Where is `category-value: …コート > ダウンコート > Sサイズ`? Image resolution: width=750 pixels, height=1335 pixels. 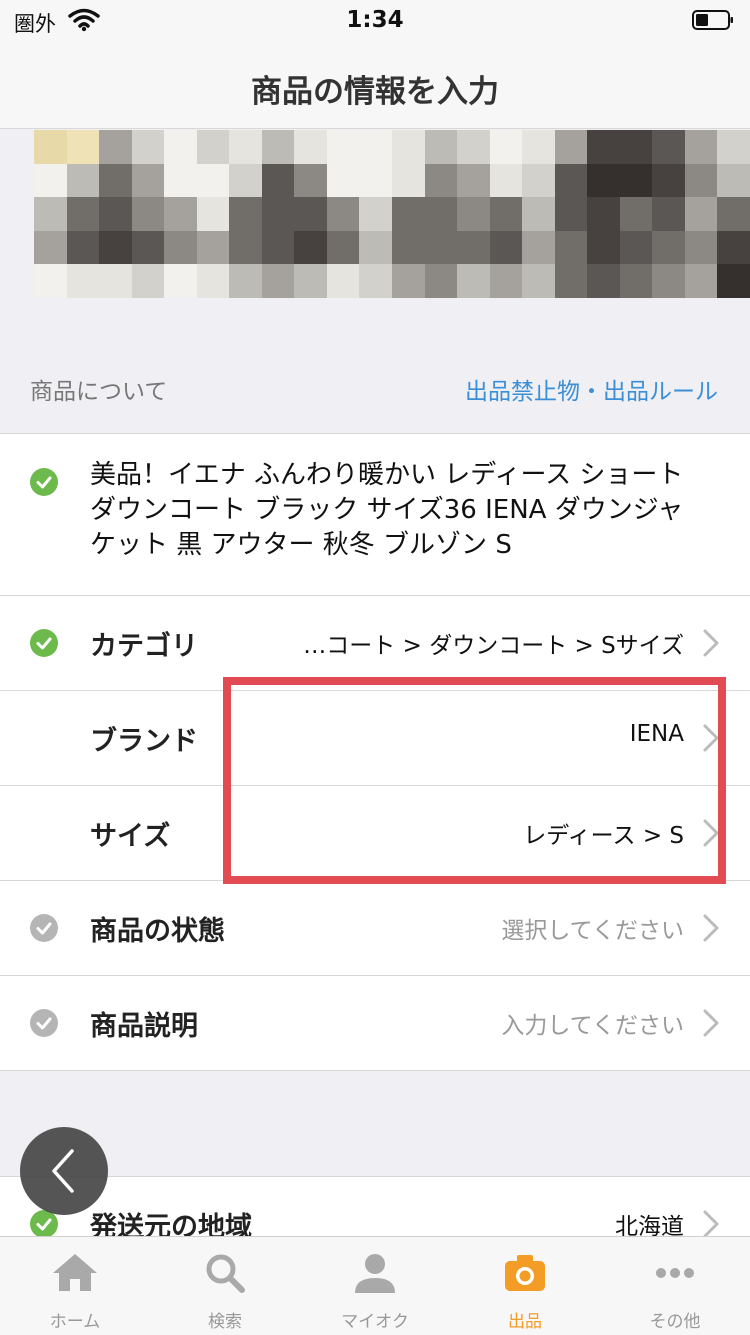
category-value: …コート > ダウンコート > Sサイズ is located at coordinates (493, 646).